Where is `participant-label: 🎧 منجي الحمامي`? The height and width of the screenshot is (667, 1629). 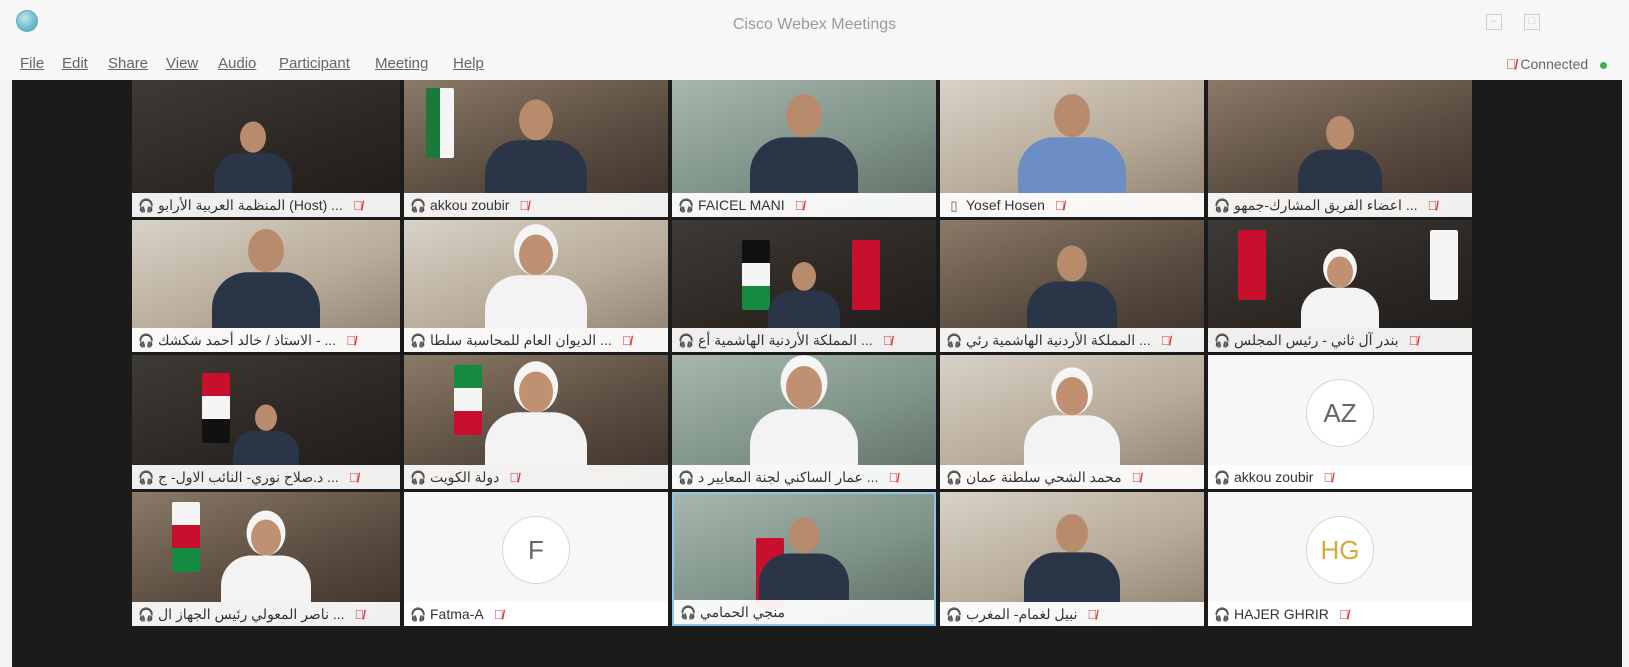 participant-label: 🎧 منجي الحمامي is located at coordinates (804, 612).